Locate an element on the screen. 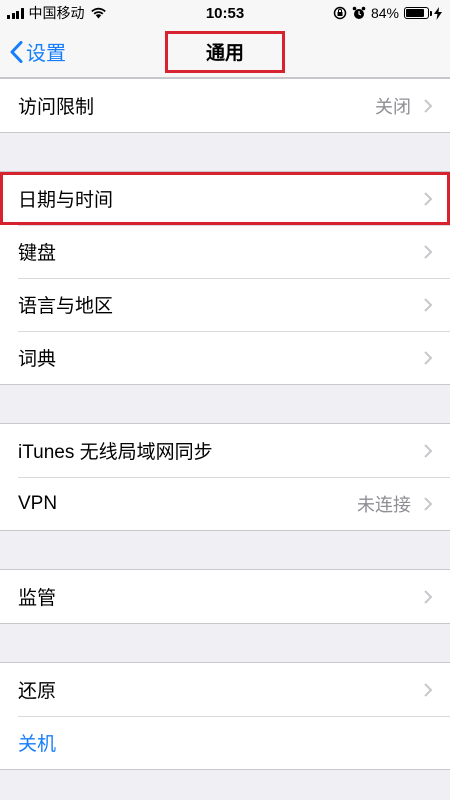  row-supervision: 监管 is located at coordinates (225, 596).